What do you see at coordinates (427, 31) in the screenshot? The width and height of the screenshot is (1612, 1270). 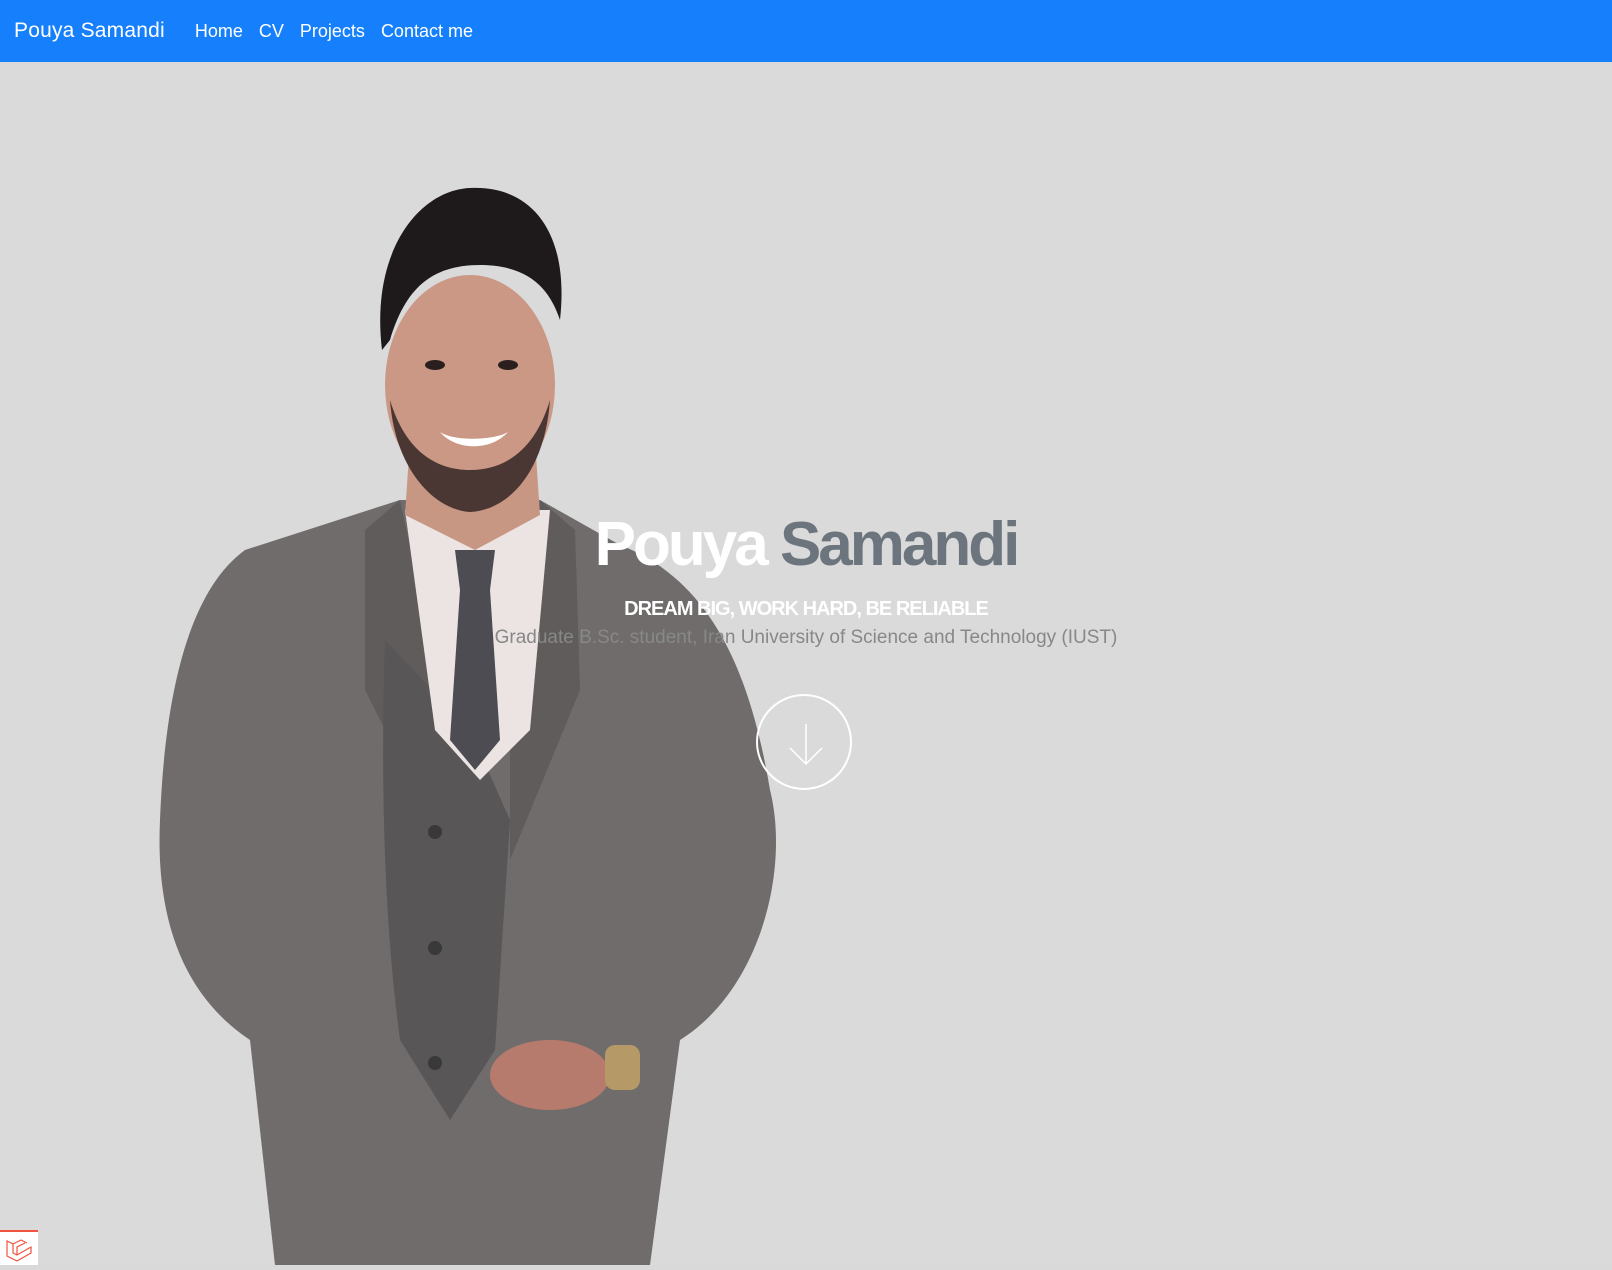 I see `nav-link-contact: Contact me` at bounding box center [427, 31].